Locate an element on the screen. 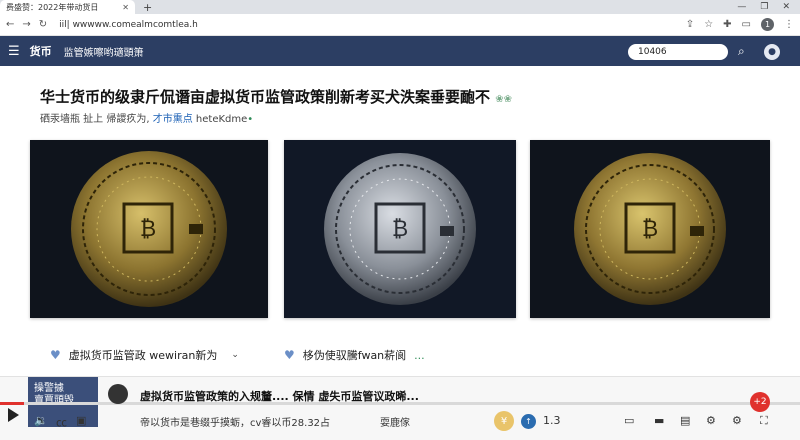 The height and width of the screenshot is (440, 800). article-byline: 硒汞墙瓶 扯上 帰謖疚为, 才市熏点 heteKdme• is located at coordinates (146, 117).